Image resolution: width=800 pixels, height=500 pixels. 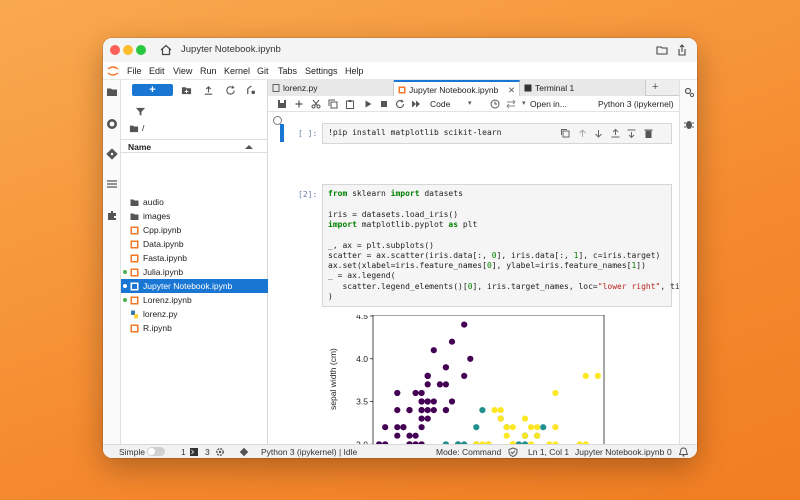 I want to click on gear-icon, so click(x=220, y=452).